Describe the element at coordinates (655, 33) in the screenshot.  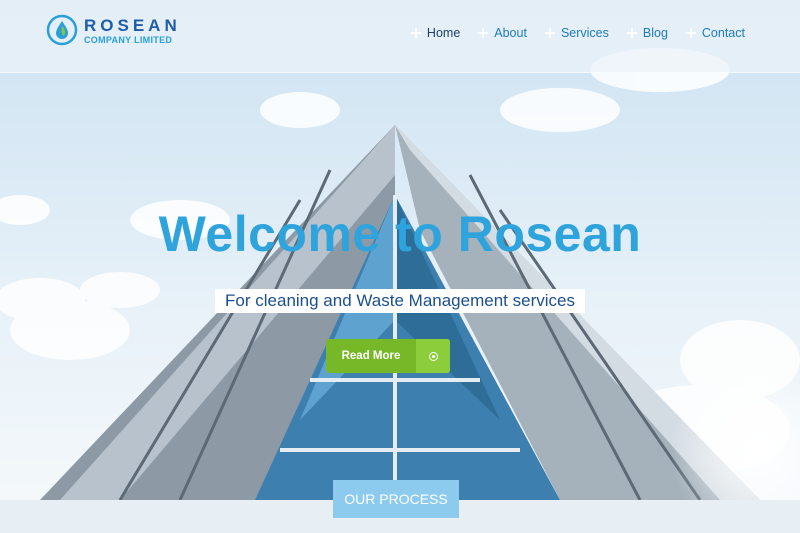
I see `nav-label-blog: Blog` at that location.